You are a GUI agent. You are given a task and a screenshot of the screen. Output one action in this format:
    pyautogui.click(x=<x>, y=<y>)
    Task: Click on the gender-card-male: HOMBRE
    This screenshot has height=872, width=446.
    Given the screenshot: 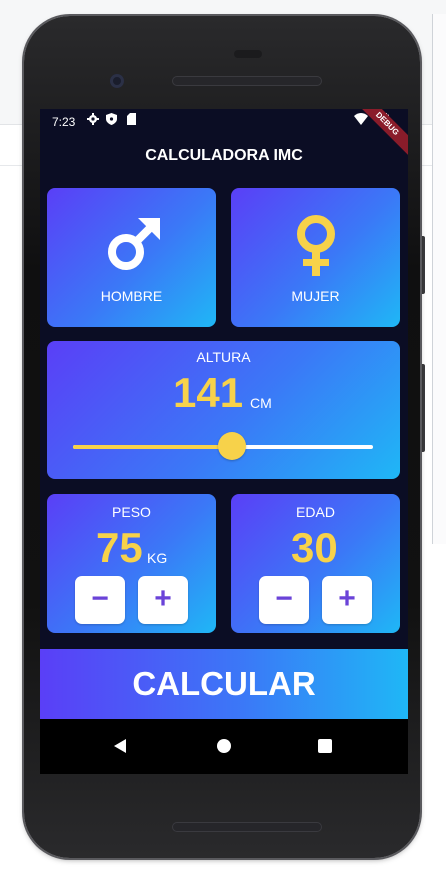 What is the action you would take?
    pyautogui.click(x=131, y=257)
    